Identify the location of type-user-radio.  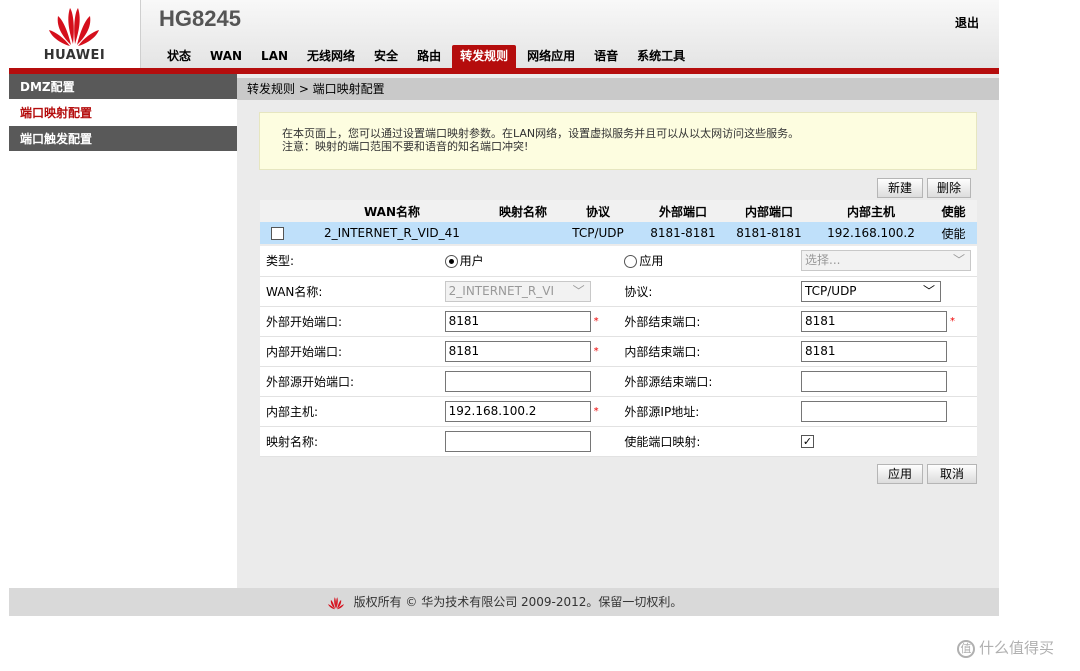
(451, 262).